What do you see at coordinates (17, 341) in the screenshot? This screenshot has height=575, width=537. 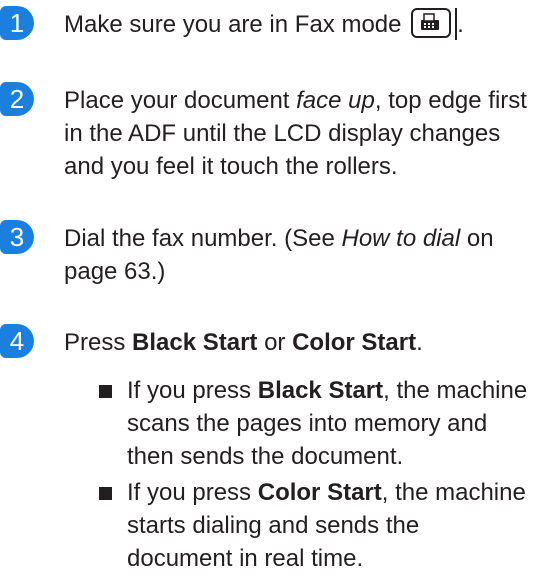 I see `step-4-number: 4` at bounding box center [17, 341].